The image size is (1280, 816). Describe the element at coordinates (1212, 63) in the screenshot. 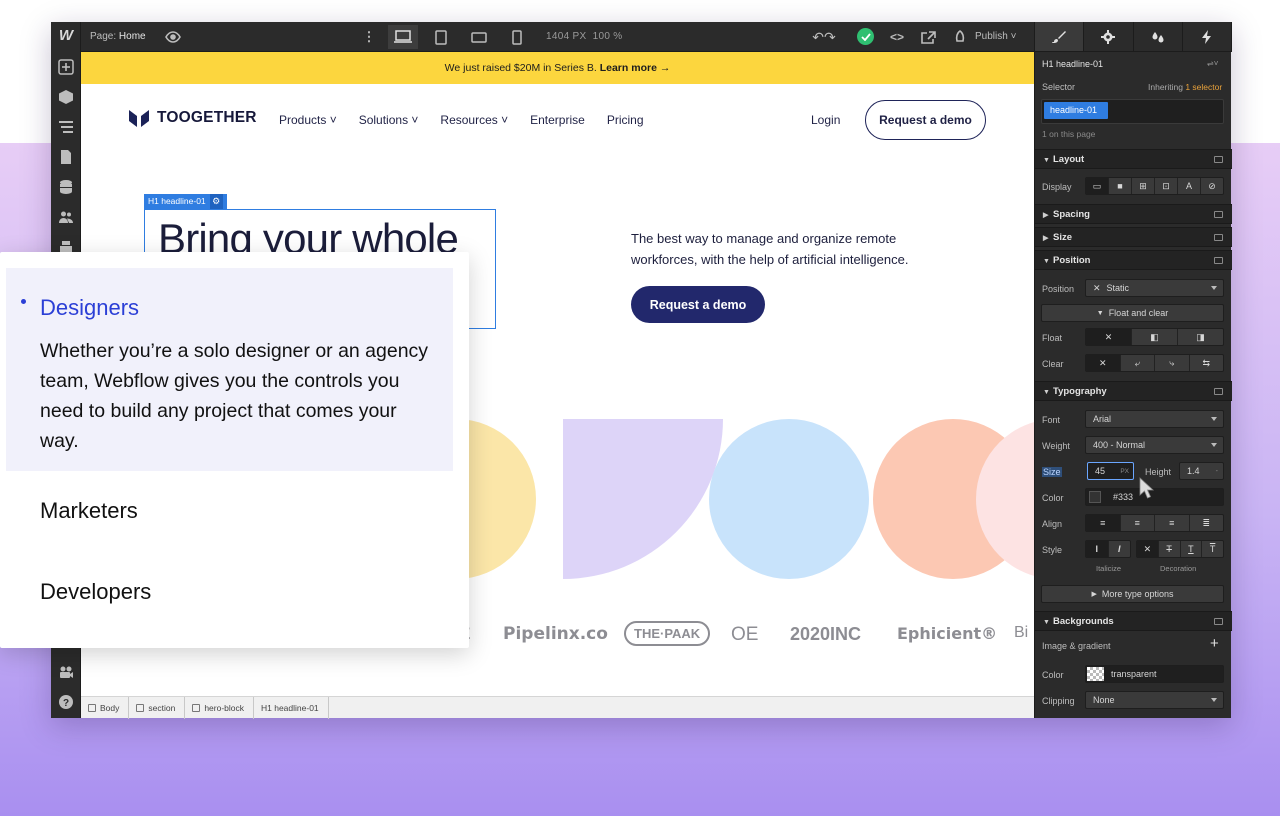

I see `panel-element-menu-icon: ⇌˅` at that location.